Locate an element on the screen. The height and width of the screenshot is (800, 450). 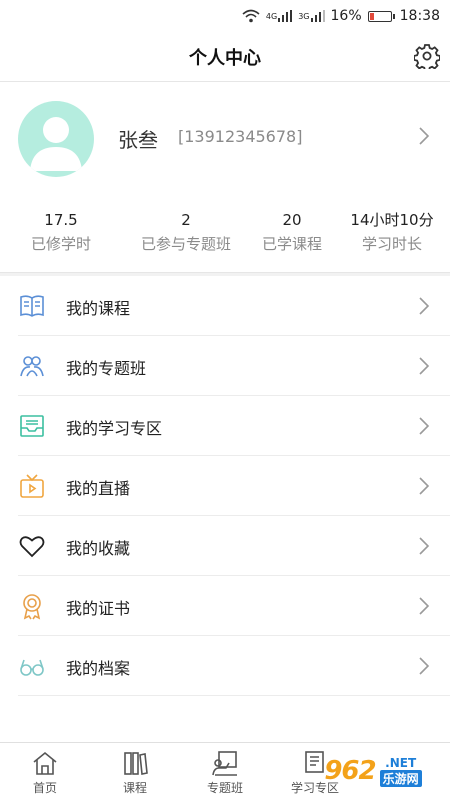
wifi-icon is located at coordinates (251, 16).